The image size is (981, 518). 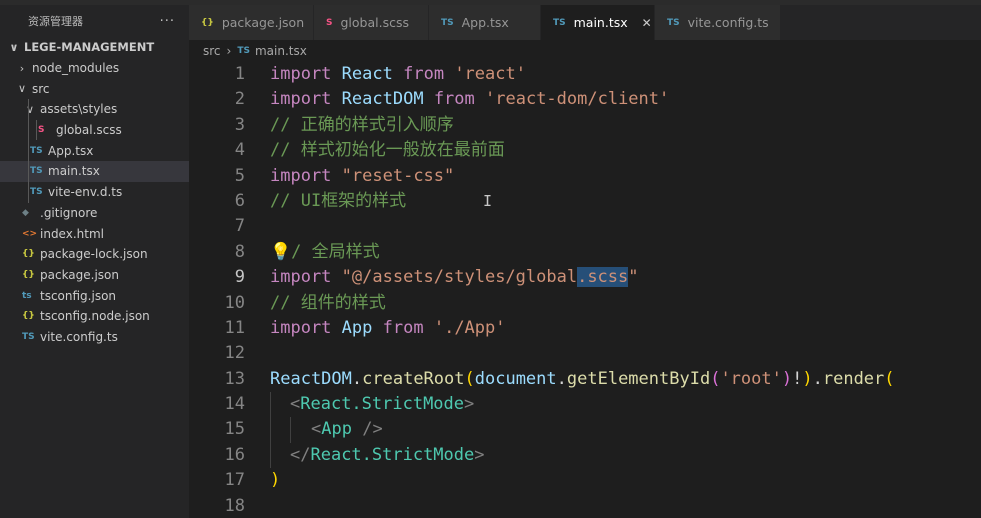 I want to click on line-number: 15, so click(x=234, y=429).